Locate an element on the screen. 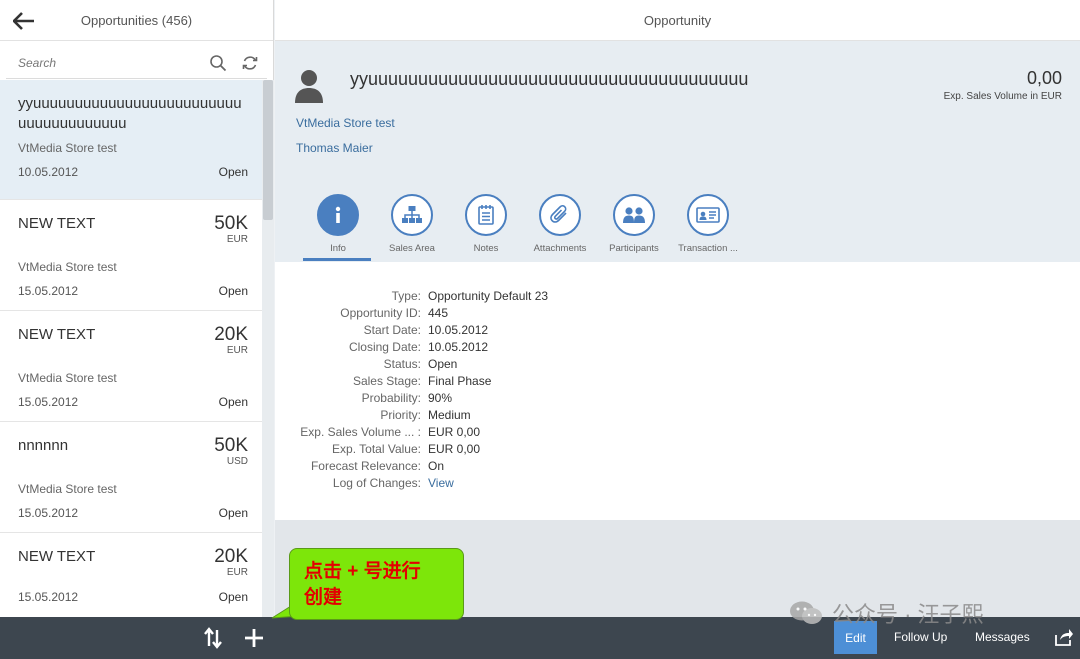 The width and height of the screenshot is (1080, 659). account-link: VtMedia Store test is located at coordinates (345, 123).